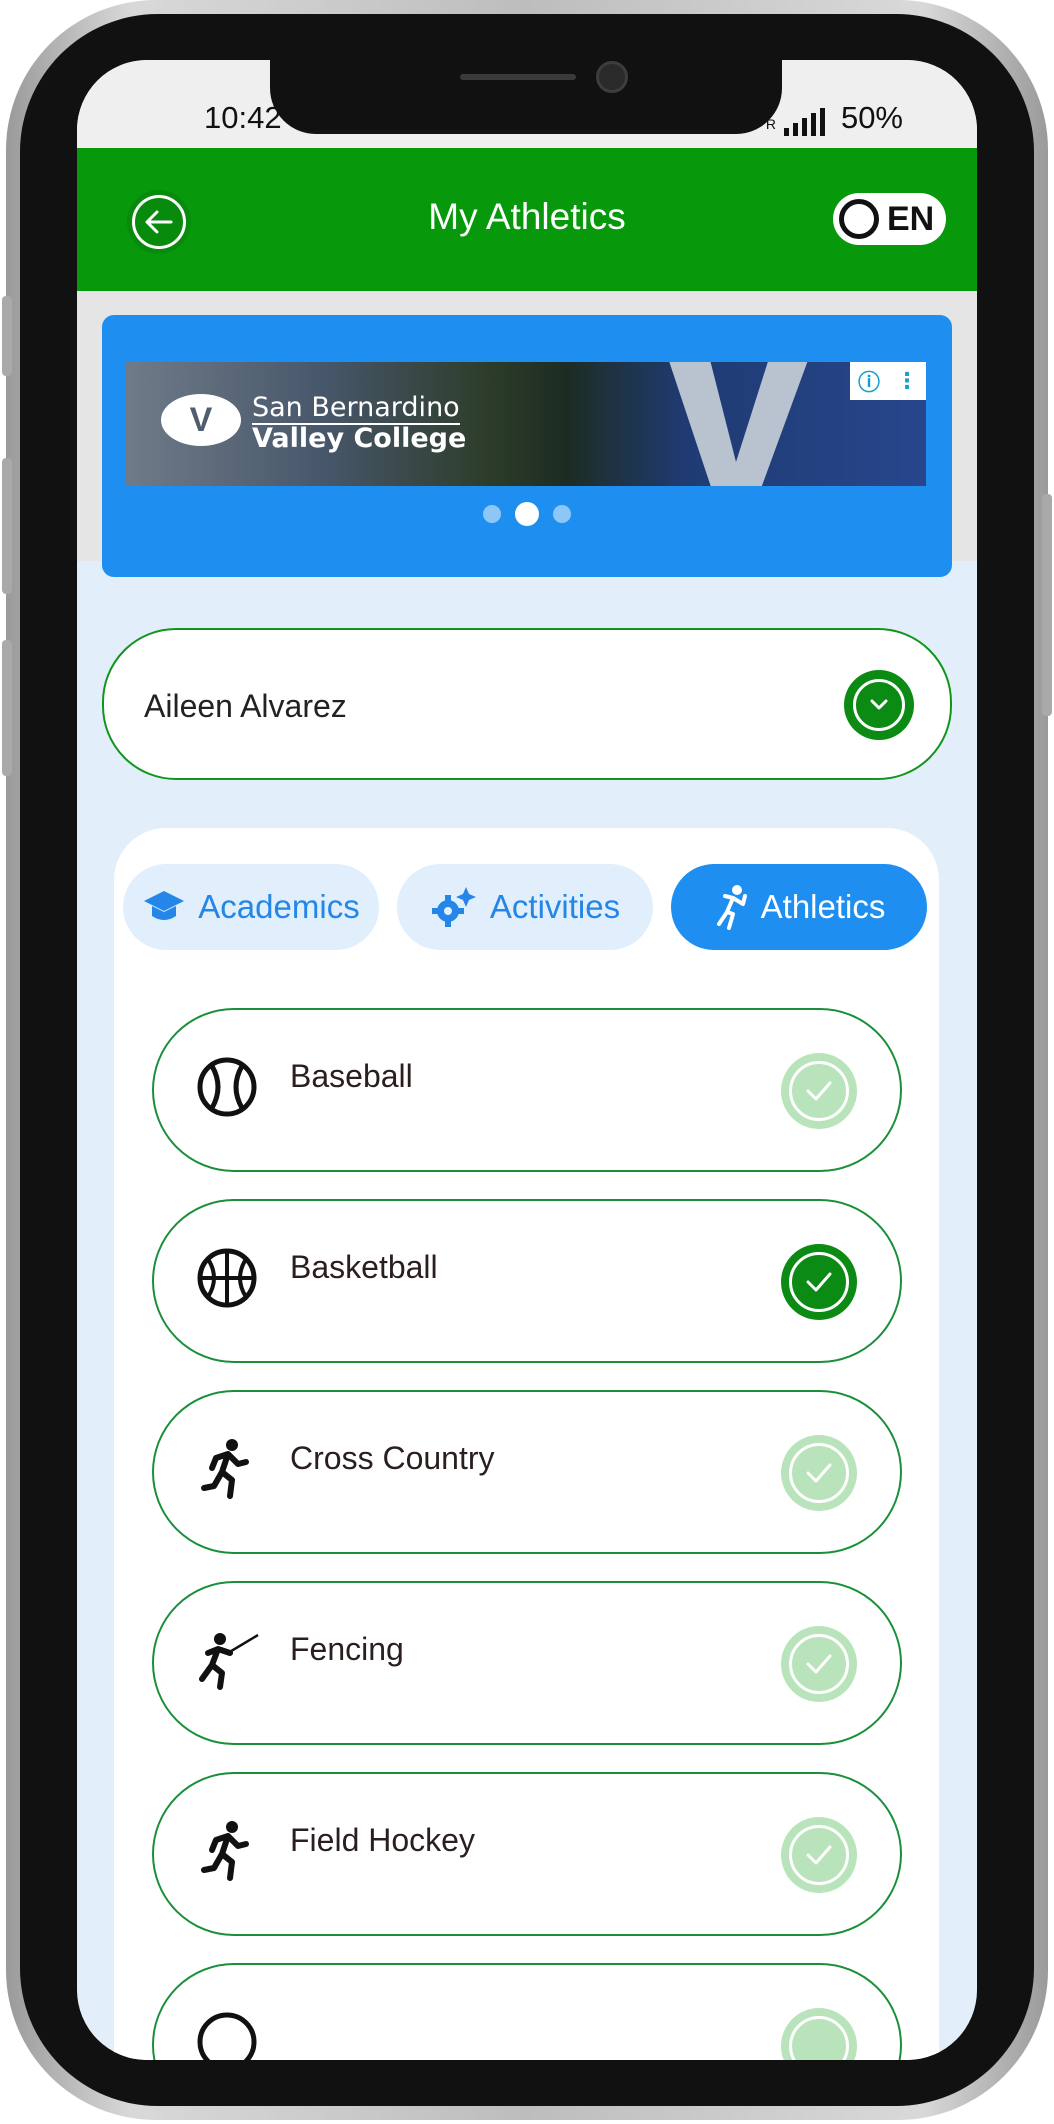 The width and height of the screenshot is (1054, 2124). What do you see at coordinates (526, 97) in the screenshot?
I see `phone-notch` at bounding box center [526, 97].